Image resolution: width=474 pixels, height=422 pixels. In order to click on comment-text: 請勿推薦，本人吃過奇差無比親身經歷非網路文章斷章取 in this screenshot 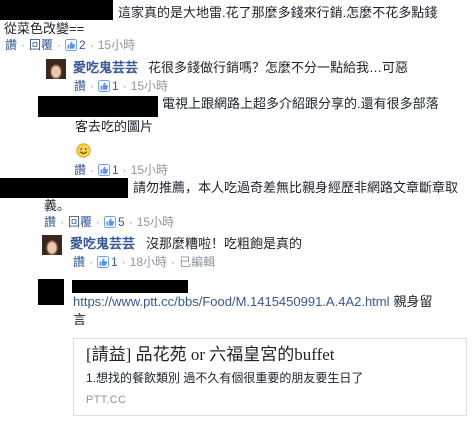, I will do `click(296, 187)`.